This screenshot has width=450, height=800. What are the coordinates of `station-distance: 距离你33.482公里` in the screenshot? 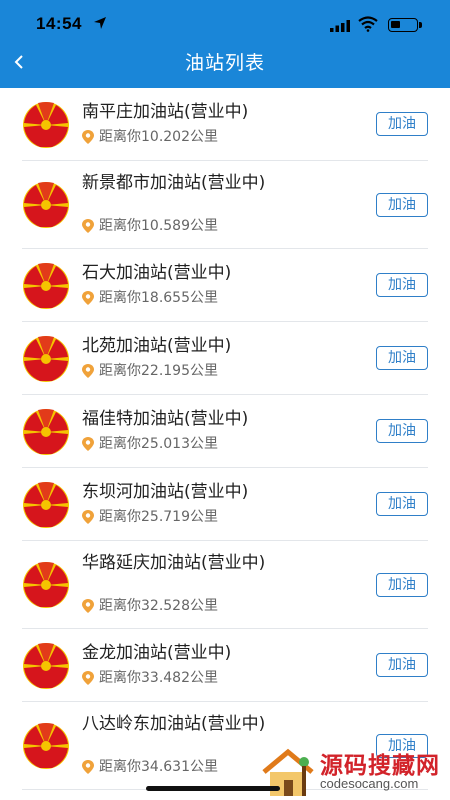 It's located at (158, 678).